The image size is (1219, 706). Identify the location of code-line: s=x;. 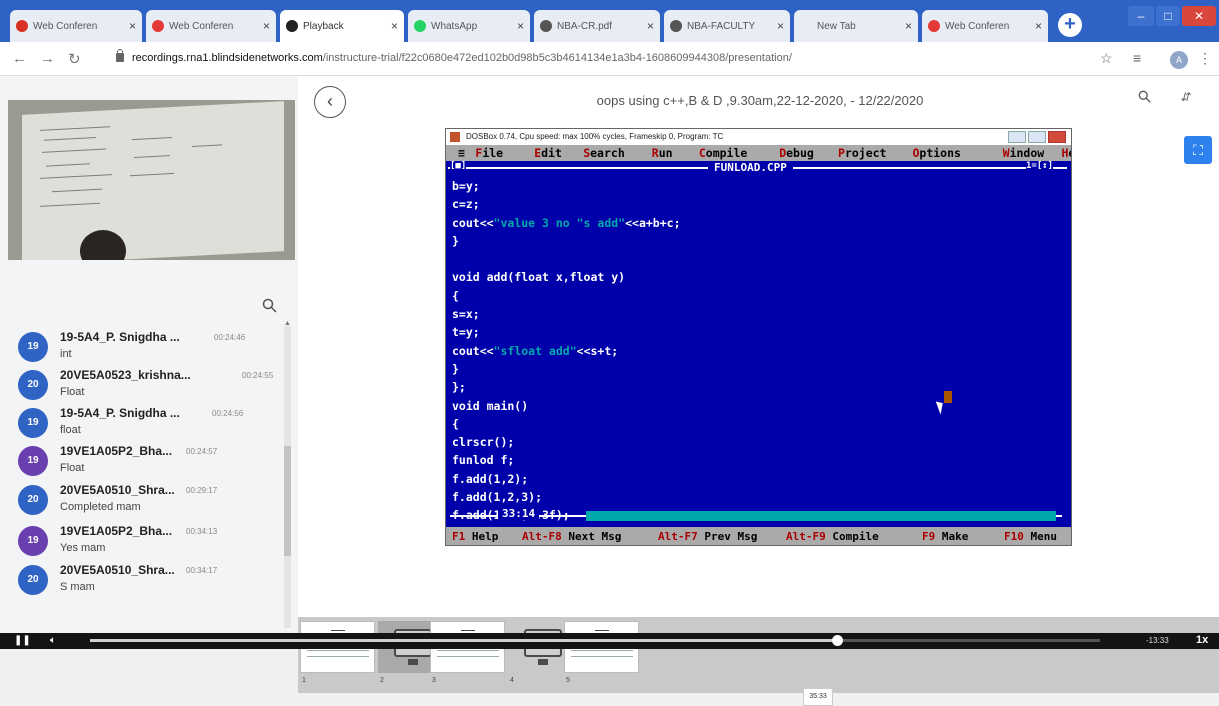
(466, 314).